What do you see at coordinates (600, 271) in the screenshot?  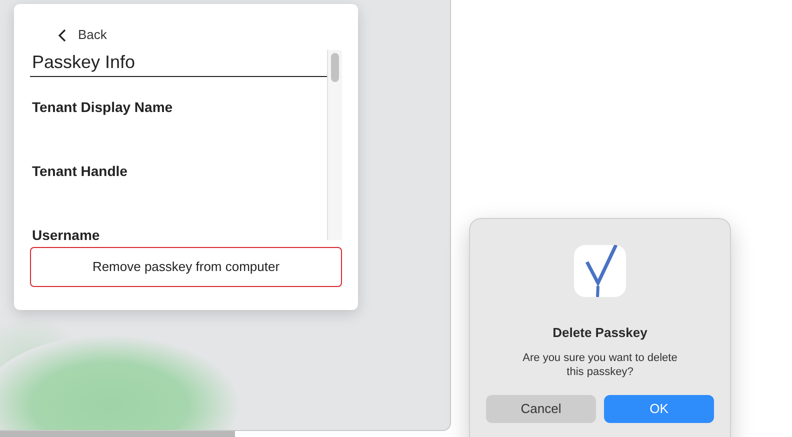 I see `app-logo-icon` at bounding box center [600, 271].